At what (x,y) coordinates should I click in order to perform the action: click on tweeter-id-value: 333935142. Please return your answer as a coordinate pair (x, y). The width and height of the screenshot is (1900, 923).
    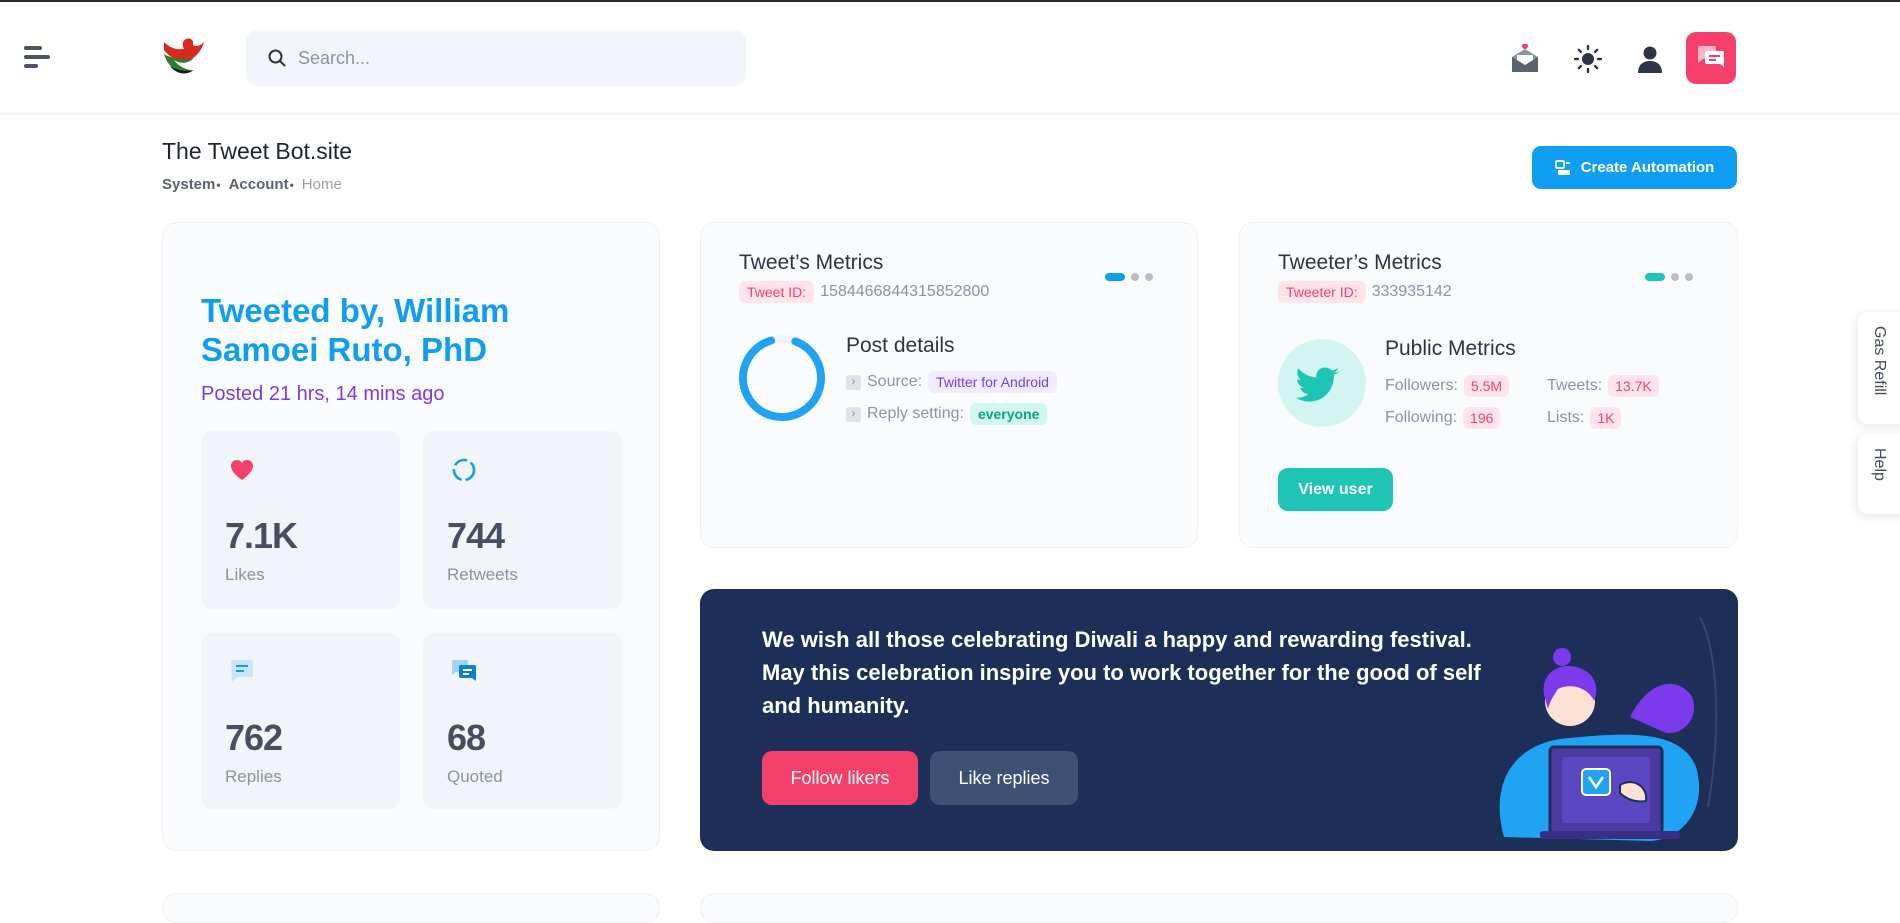
    Looking at the image, I should click on (1411, 291).